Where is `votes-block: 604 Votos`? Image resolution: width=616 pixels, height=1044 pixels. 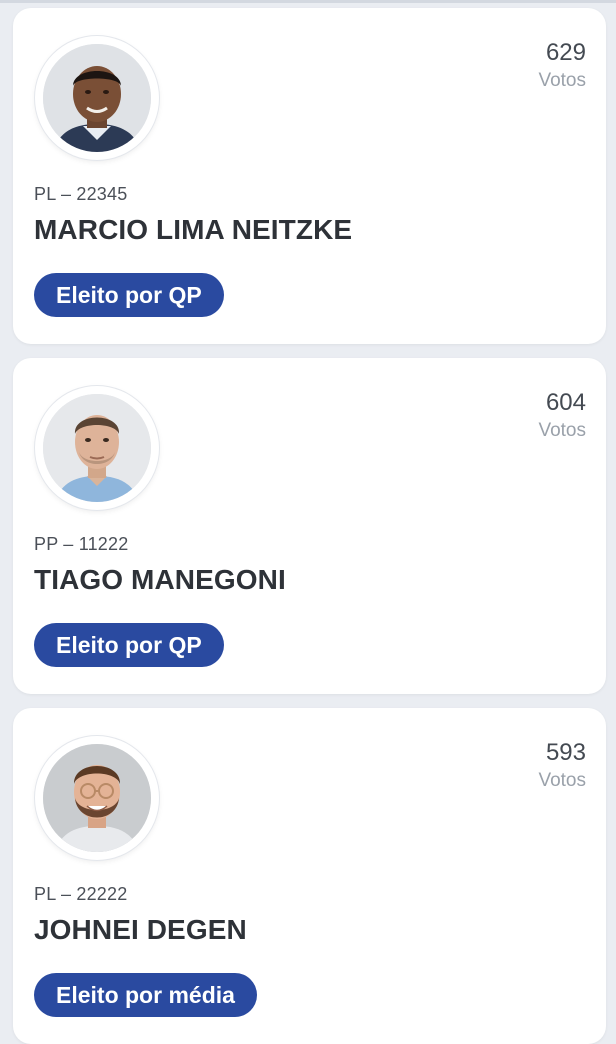
votes-block: 604 Votos is located at coordinates (562, 416).